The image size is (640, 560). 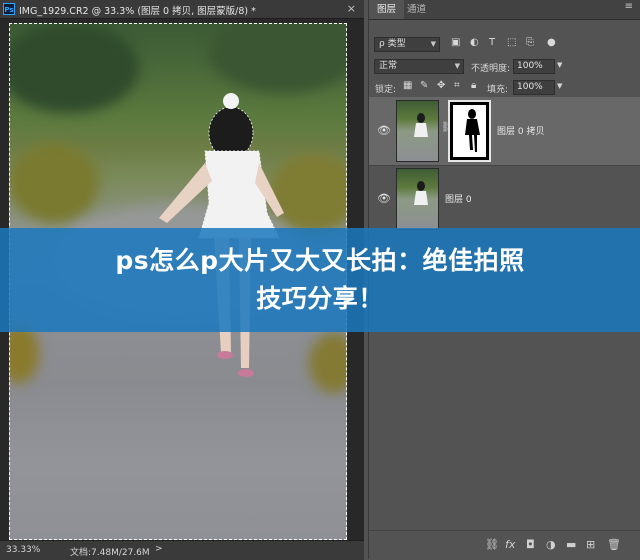 I want to click on fill-field: 100%, so click(x=534, y=87).